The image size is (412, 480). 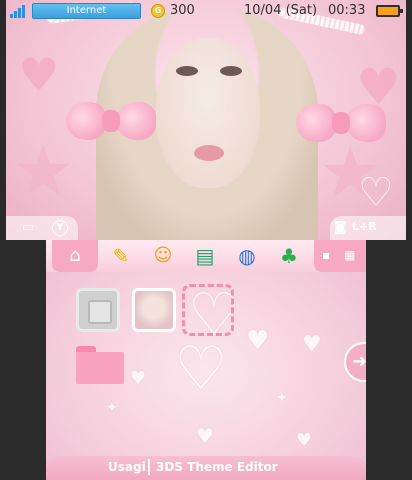 I want to click on photo-lips, so click(x=209, y=153).